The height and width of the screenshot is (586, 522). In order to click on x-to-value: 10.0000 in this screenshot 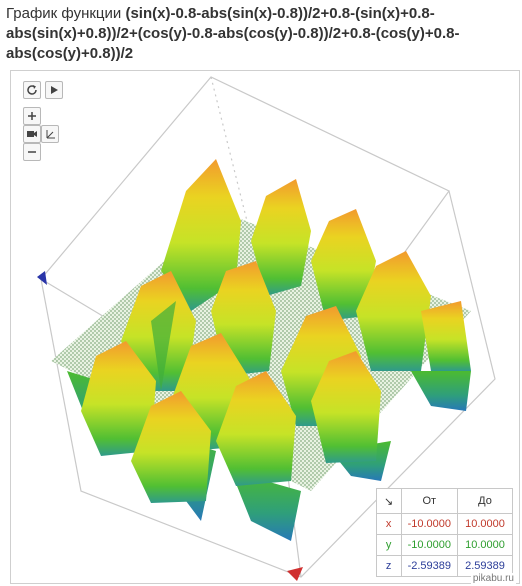, I will do `click(485, 524)`.